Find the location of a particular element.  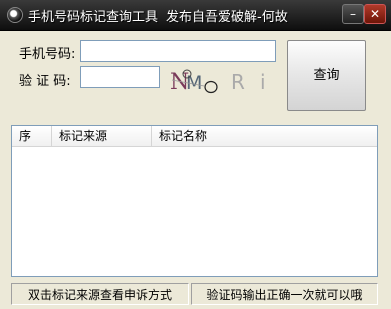

status-bar: 双击标记来源查看申诉方式 验证码输出正确一次就可以哦 is located at coordinates (195, 295).